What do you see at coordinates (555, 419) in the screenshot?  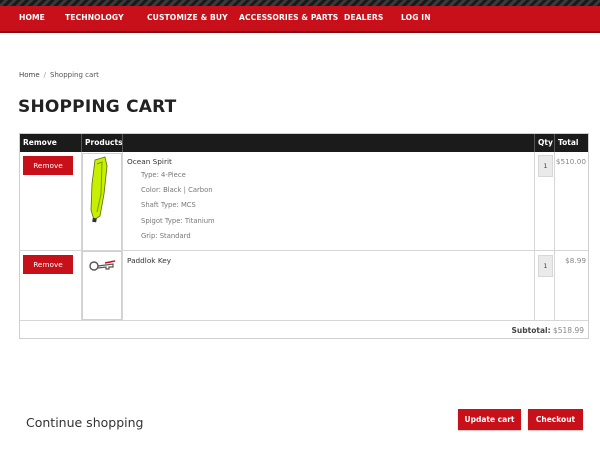 I see `checkout-button: Checkout` at bounding box center [555, 419].